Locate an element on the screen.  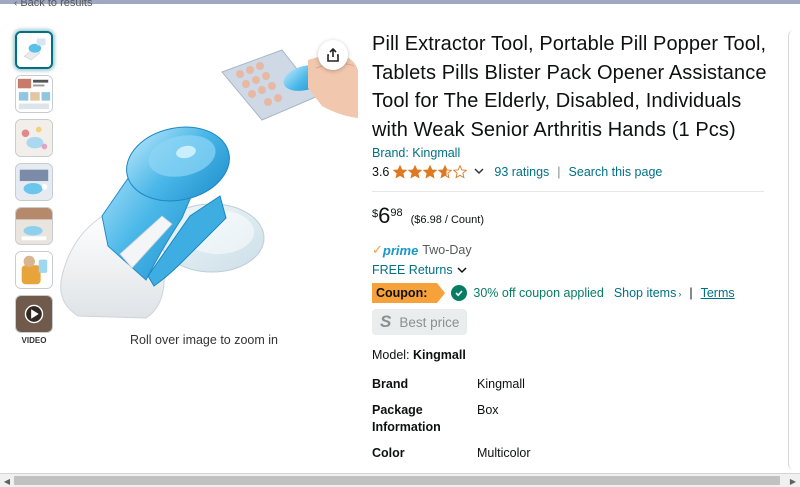
spec-row: Color Multicolor is located at coordinates (572, 453).